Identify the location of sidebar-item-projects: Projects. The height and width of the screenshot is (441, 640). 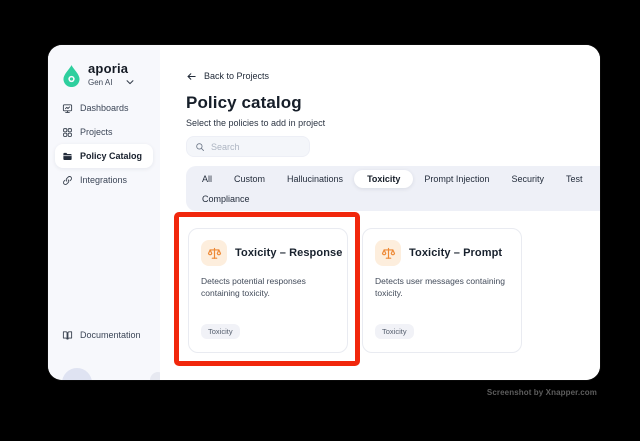
(104, 132).